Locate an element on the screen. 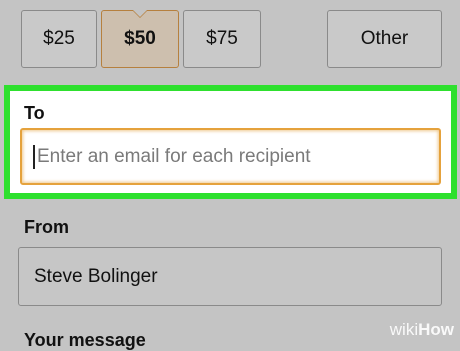 This screenshot has width=460, height=351. from-label: From is located at coordinates (46, 227).